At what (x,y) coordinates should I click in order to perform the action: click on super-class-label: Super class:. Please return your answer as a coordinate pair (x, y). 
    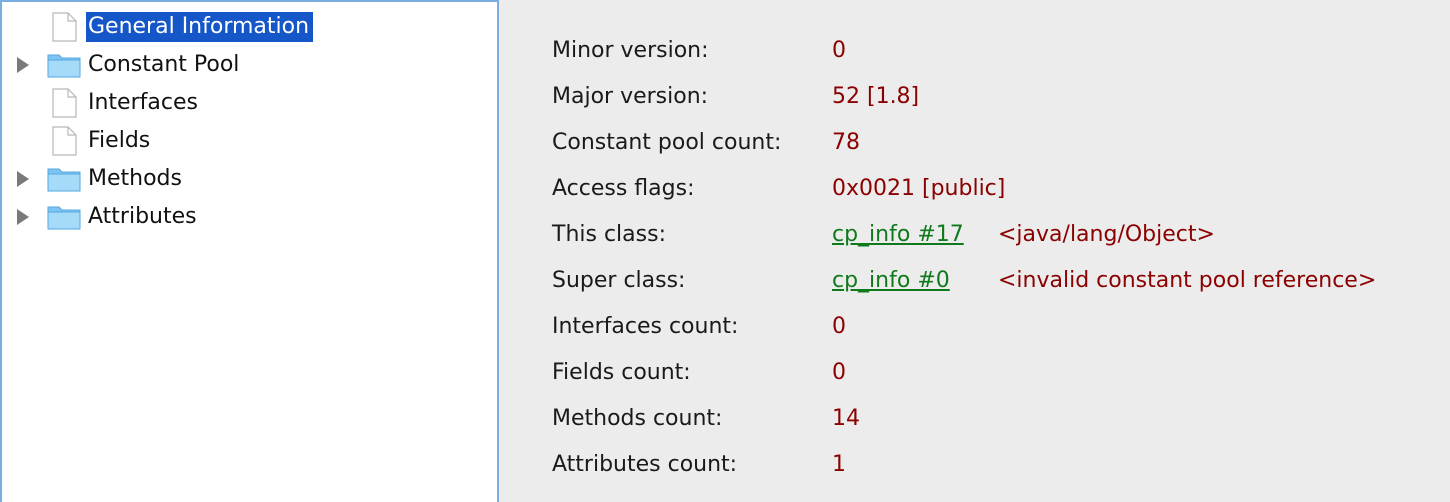
    Looking at the image, I should click on (619, 280).